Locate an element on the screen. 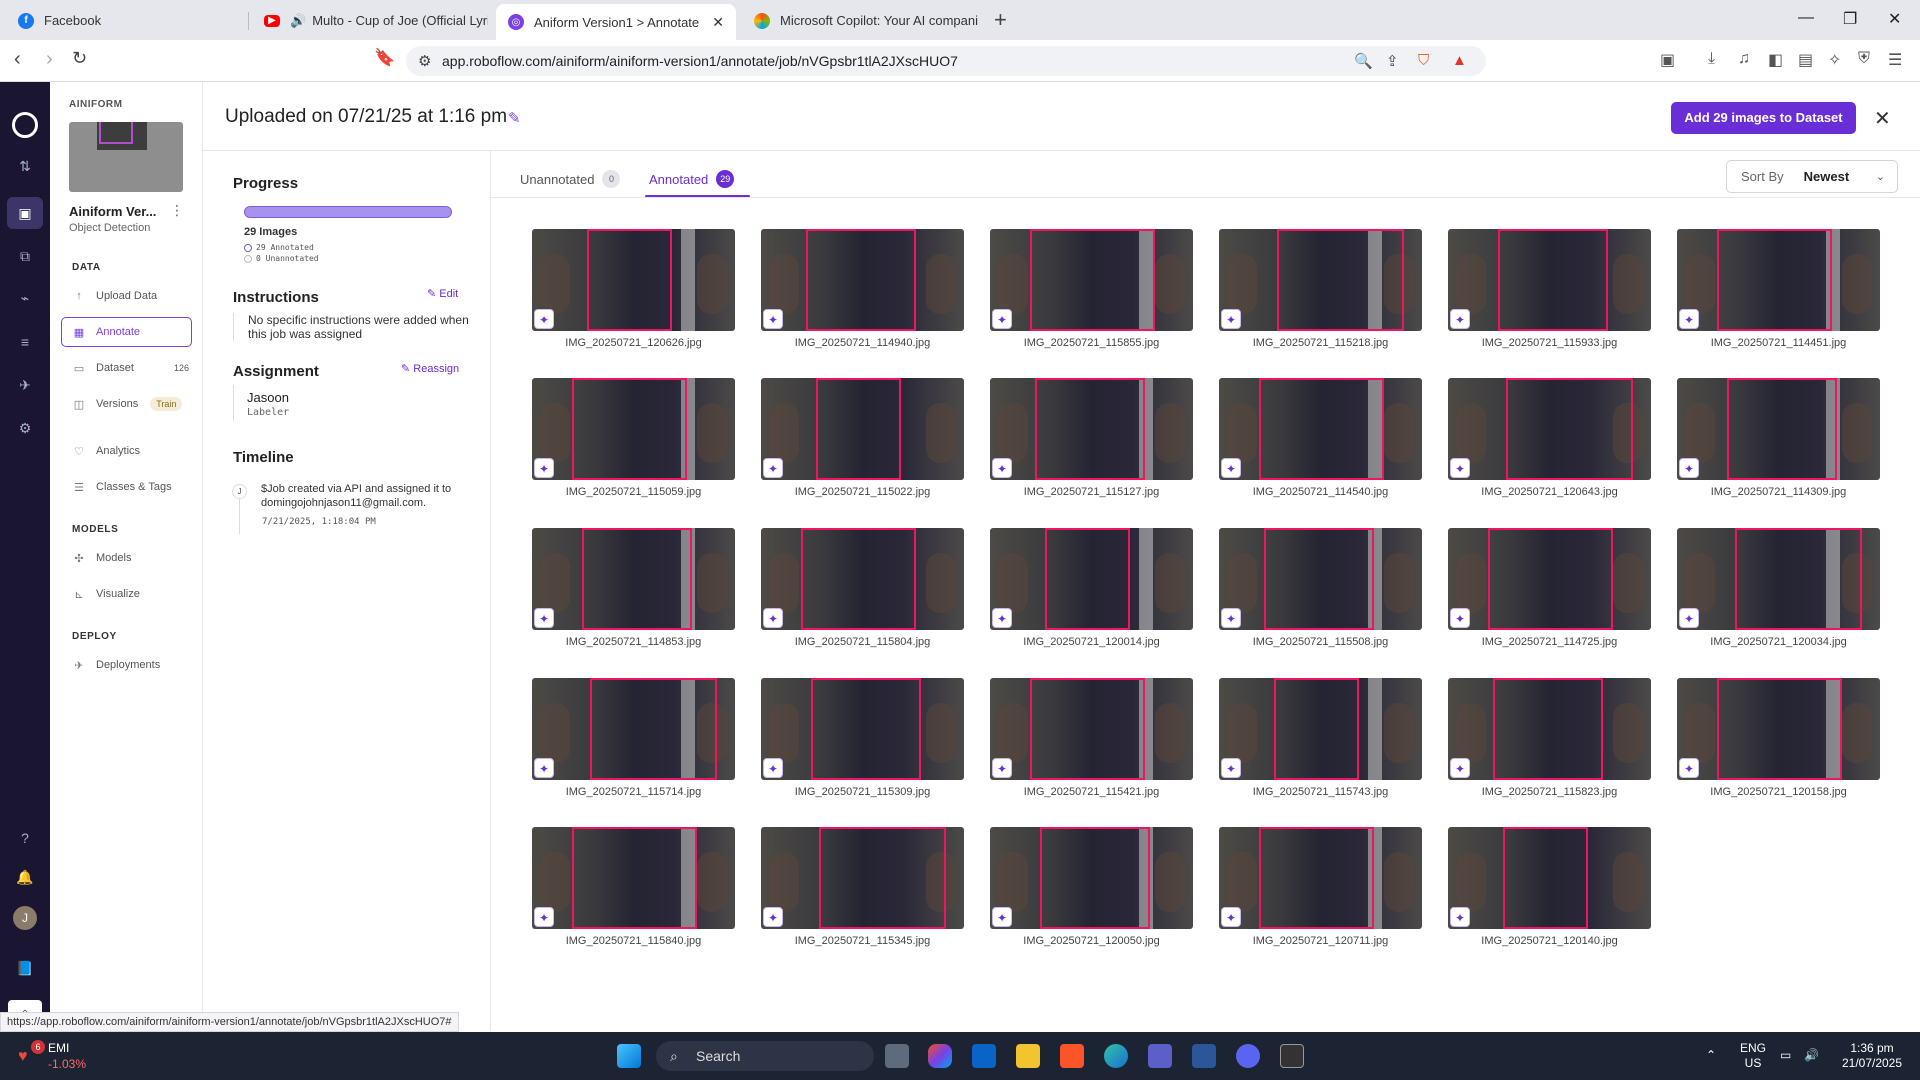  bookmark-icon: 🔖 is located at coordinates (384, 58).